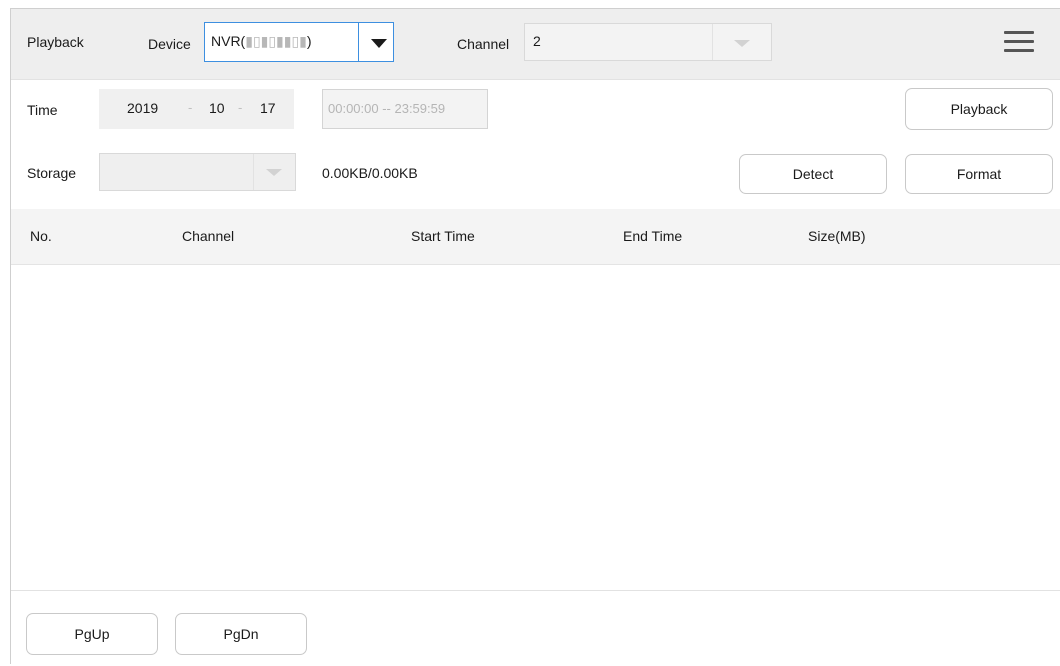  Describe the element at coordinates (52, 173) in the screenshot. I see `storage-label: Storage` at that location.